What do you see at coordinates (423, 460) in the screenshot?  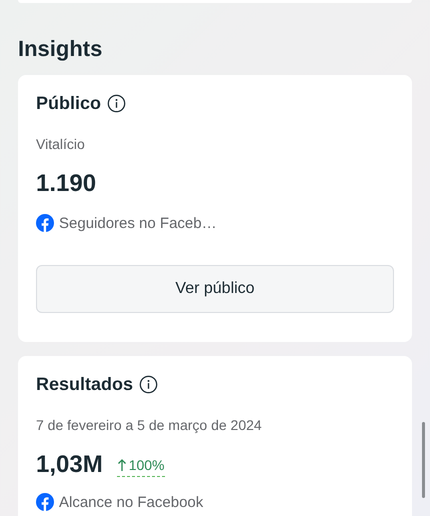 I see `scrollbar` at bounding box center [423, 460].